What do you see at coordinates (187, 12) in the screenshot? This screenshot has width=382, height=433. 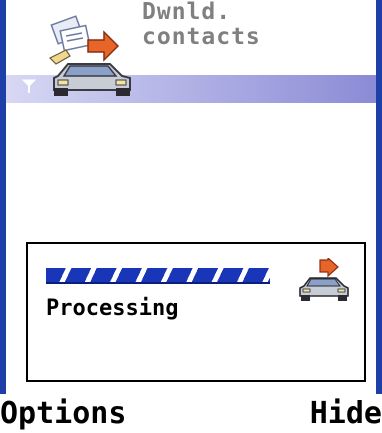 I see `title-line-1: Dwnld.` at bounding box center [187, 12].